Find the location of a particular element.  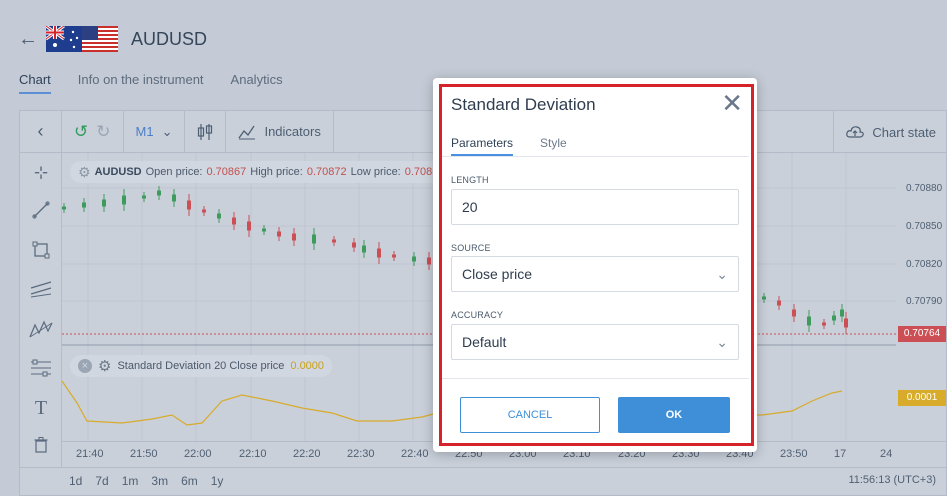

period-7d: 7d is located at coordinates (101, 481).